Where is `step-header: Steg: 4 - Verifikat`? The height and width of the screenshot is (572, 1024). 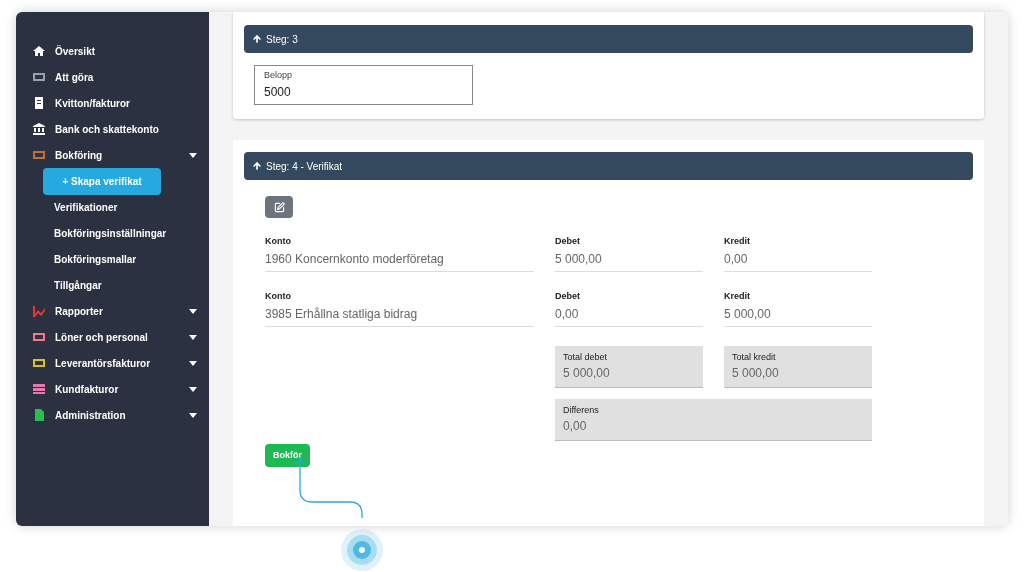
step-header: Steg: 4 - Verifikat is located at coordinates (608, 166).